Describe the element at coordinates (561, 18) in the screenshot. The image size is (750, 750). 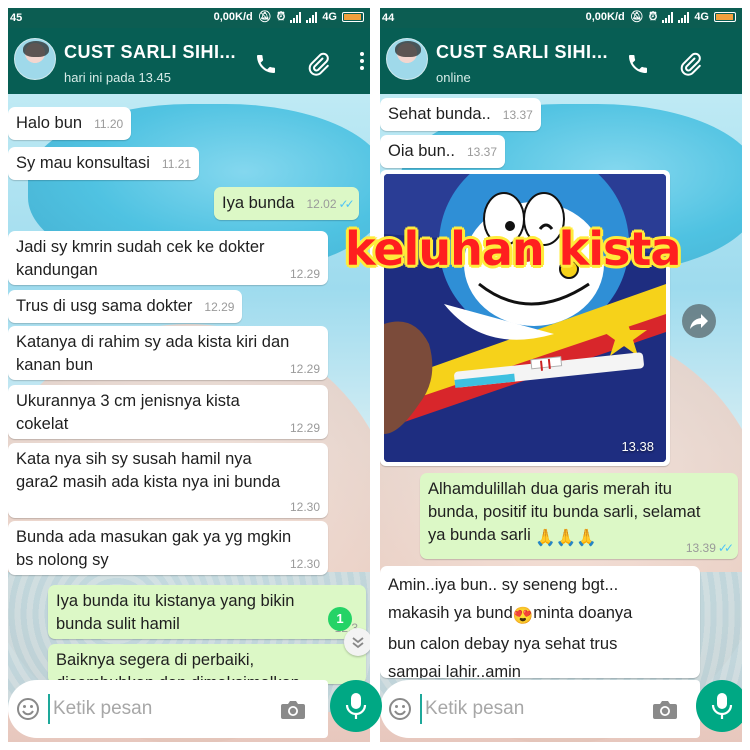
I see `status-bar: 44 0,00K/d 🔕︎ ⏰︎ 4G` at that location.